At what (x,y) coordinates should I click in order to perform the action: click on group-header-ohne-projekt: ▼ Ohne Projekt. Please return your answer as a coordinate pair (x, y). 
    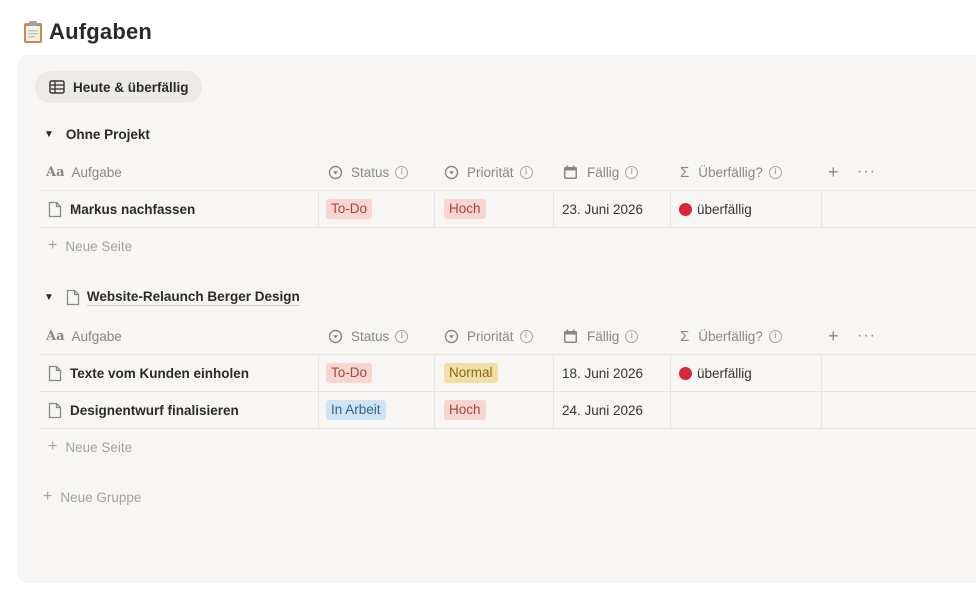
    Looking at the image, I should click on (97, 134).